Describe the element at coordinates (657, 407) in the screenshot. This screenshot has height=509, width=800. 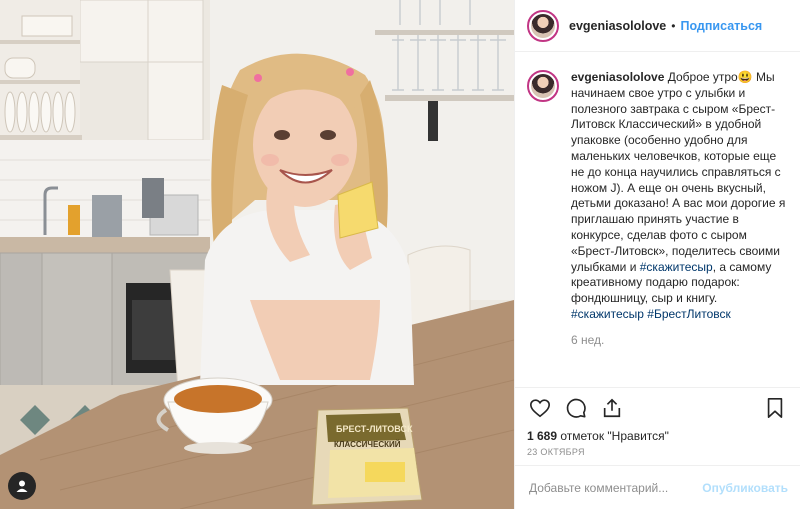
I see `action-bar` at that location.